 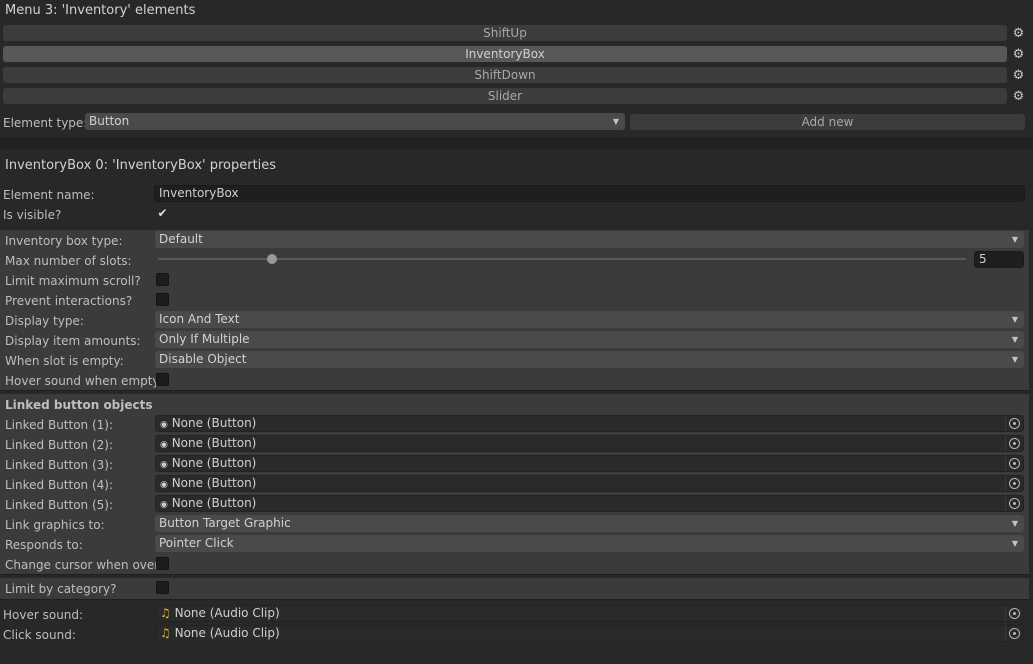 I want to click on display-amounts-label: Display item amounts:, so click(x=73, y=341).